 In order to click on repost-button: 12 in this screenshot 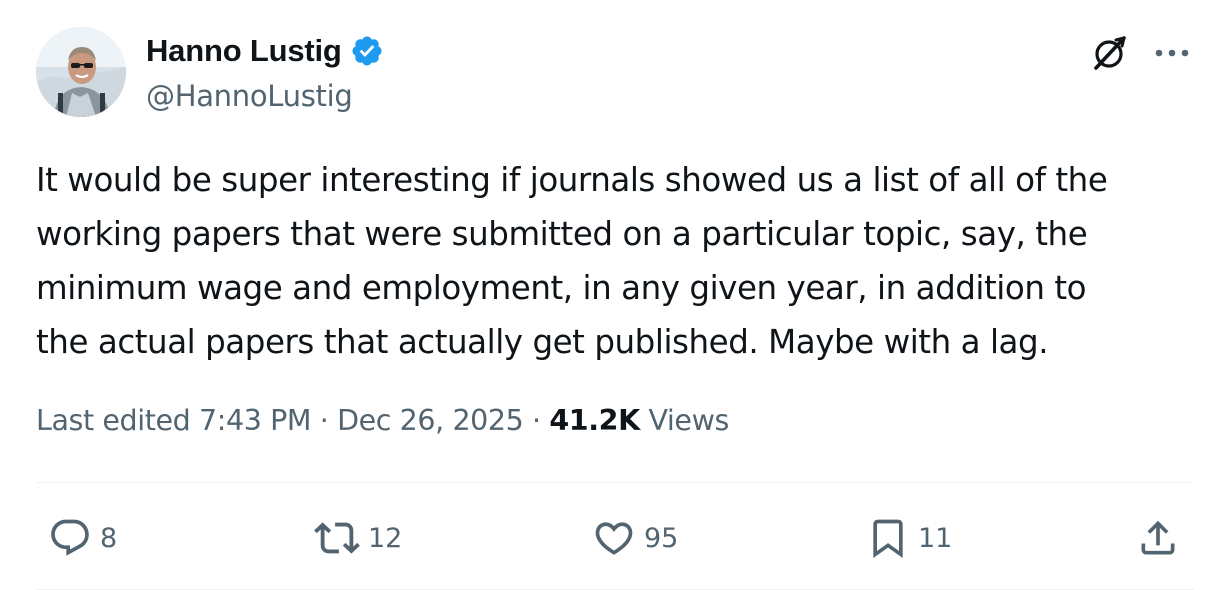, I will do `click(358, 538)`.